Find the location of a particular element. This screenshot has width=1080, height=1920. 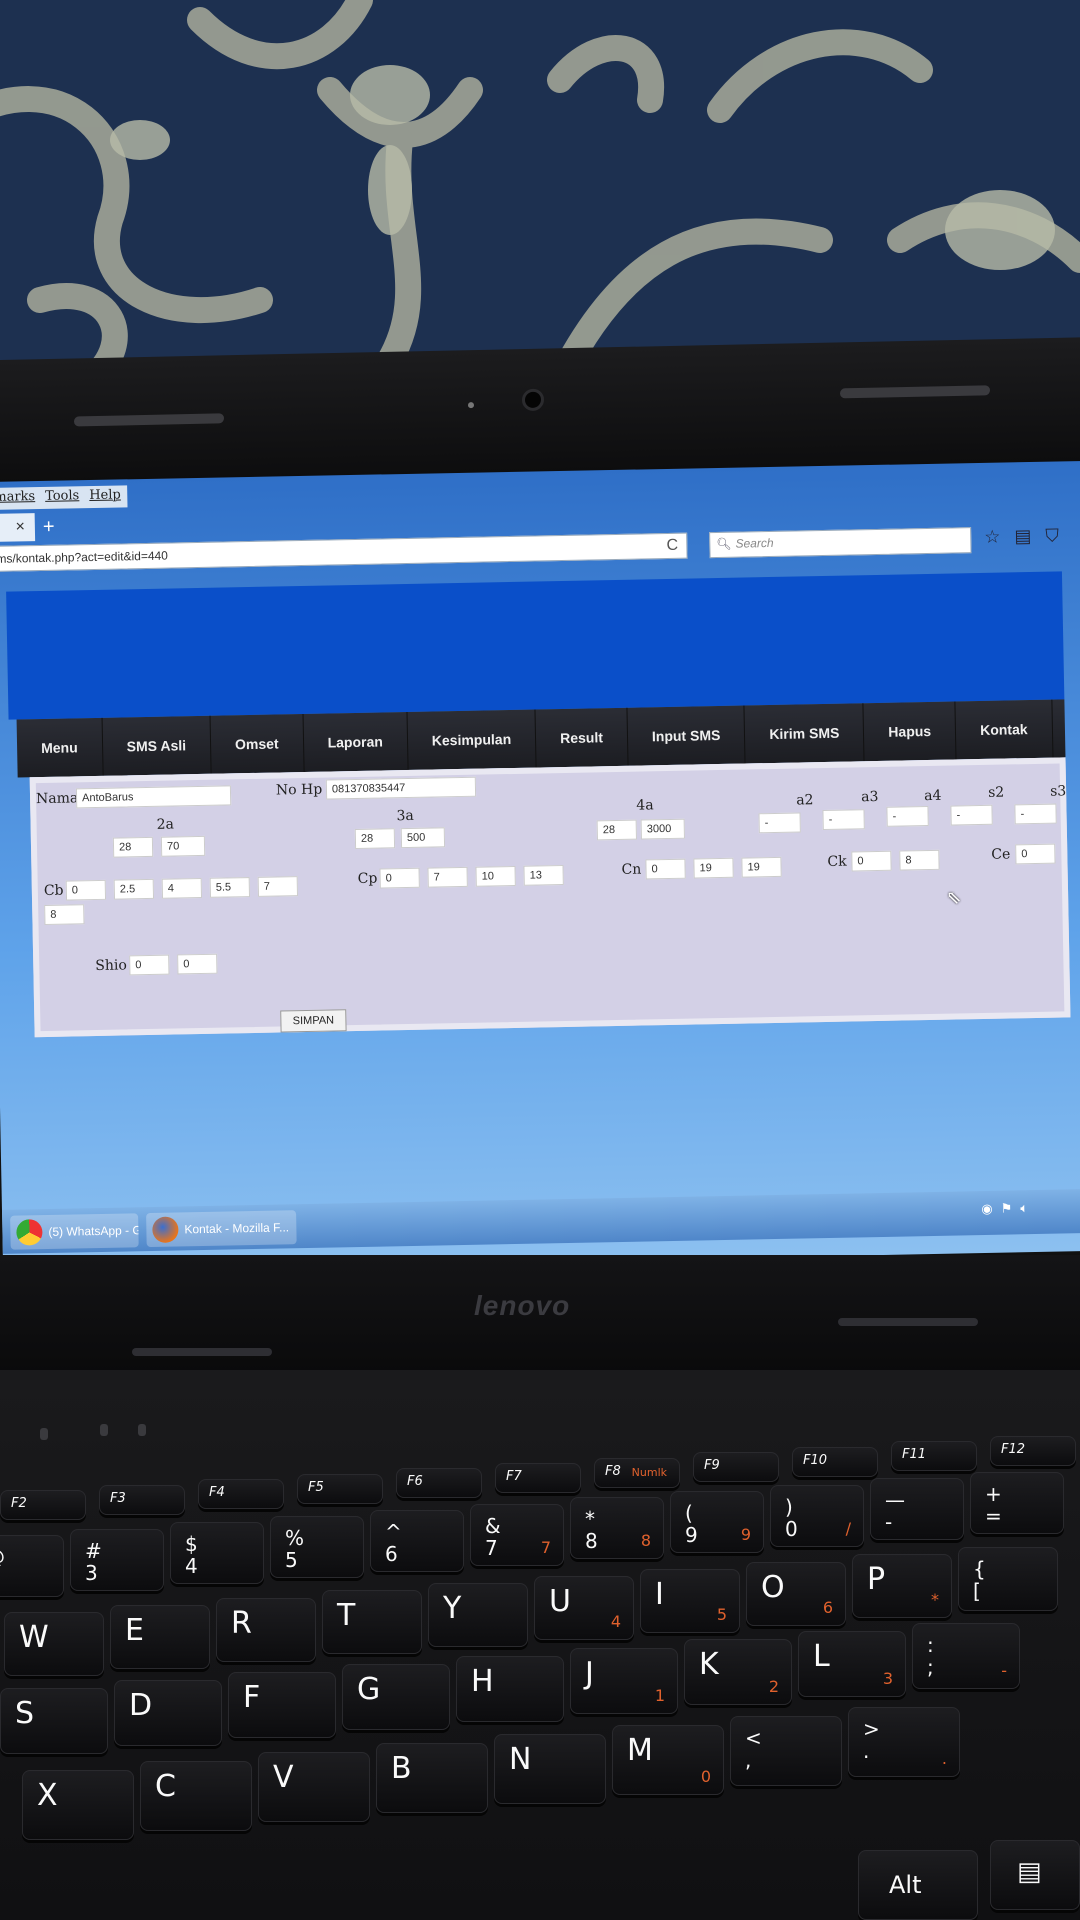

key-fn_row-9: F11 is located at coordinates (934, 1456).